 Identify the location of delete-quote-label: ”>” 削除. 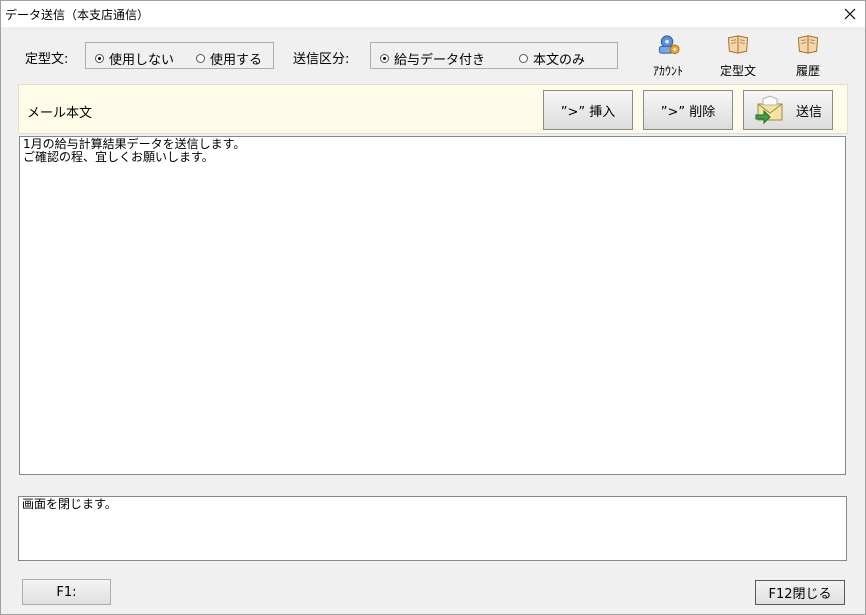
(688, 112).